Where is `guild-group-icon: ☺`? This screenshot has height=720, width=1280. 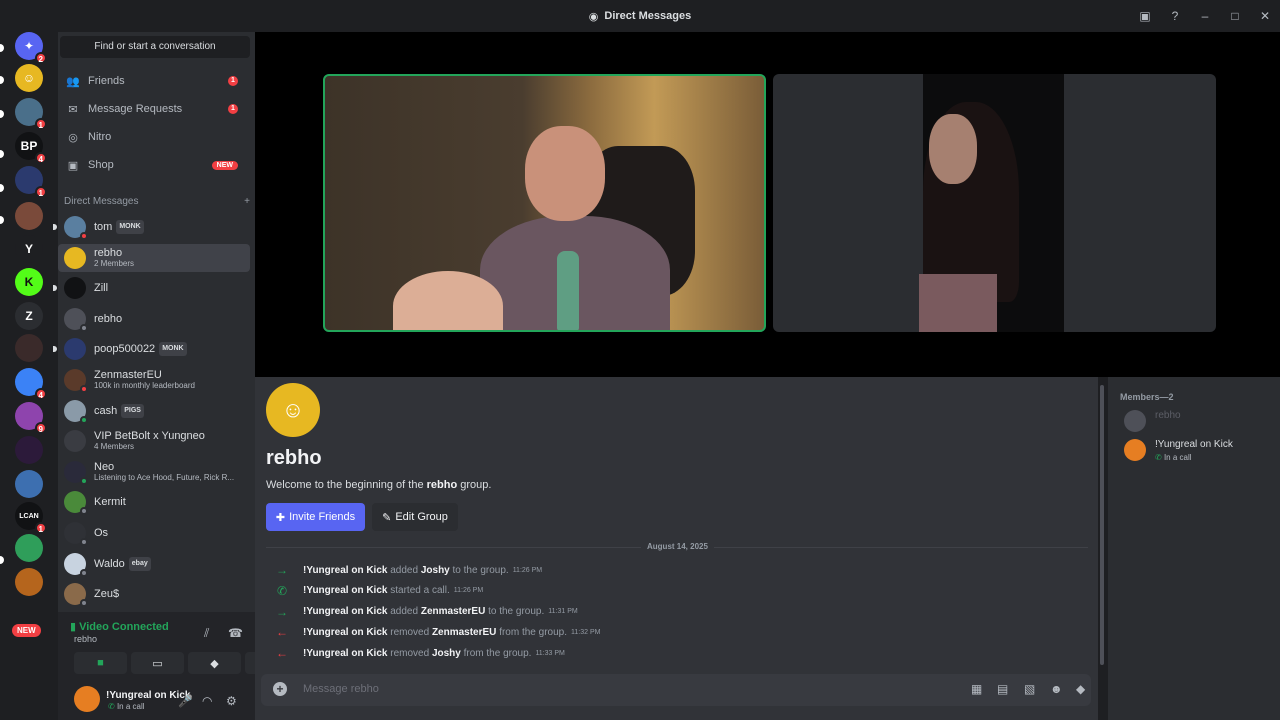
guild-group-icon: ☺ is located at coordinates (29, 78).